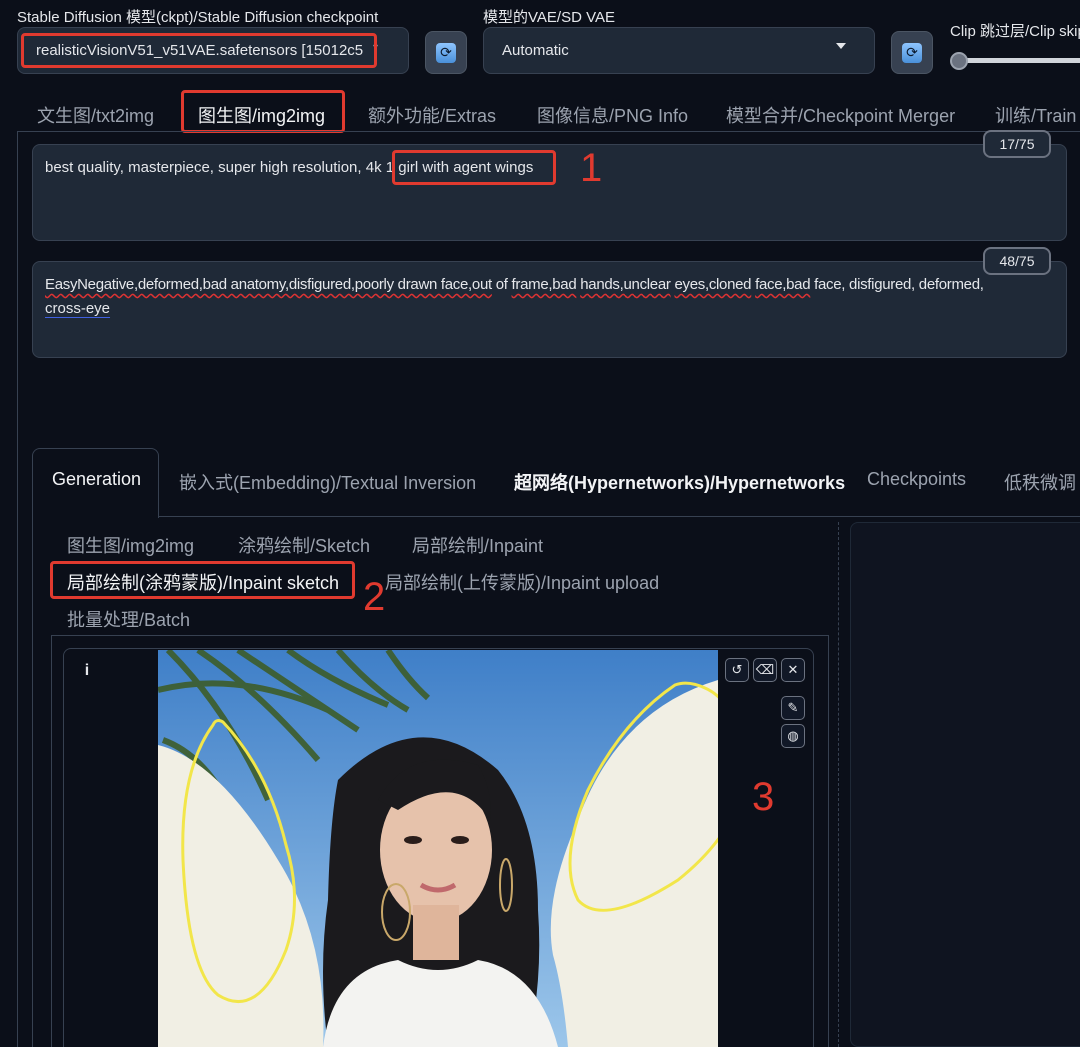 Image resolution: width=1080 pixels, height=1047 pixels. Describe the element at coordinates (32, 781) in the screenshot. I see `generation-panel-left-border` at that location.